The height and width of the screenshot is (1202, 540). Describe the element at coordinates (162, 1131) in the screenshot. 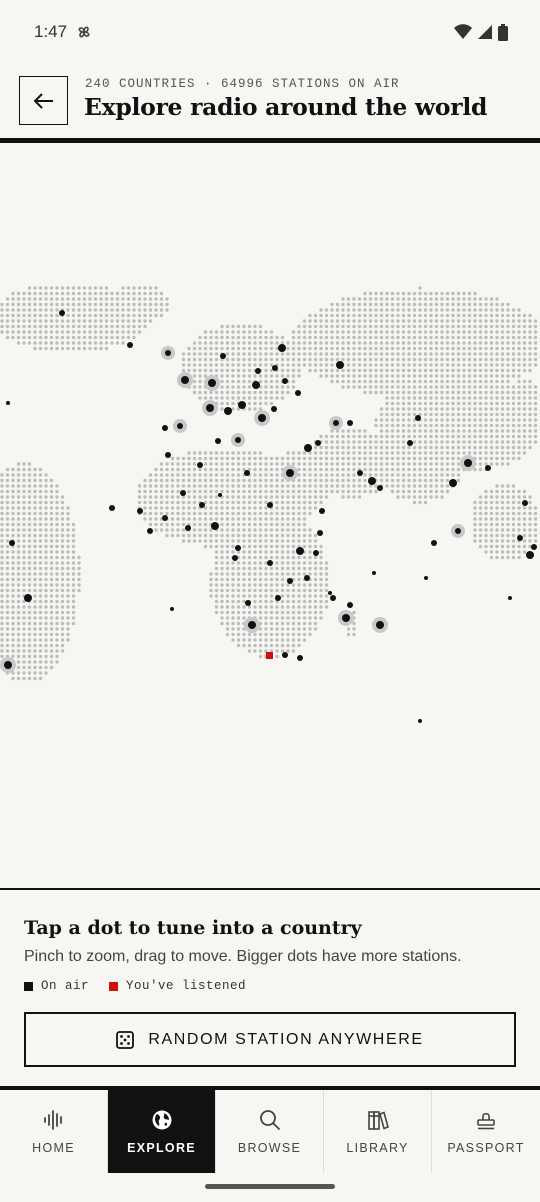

I see `nav-explore: EXPLORE` at that location.